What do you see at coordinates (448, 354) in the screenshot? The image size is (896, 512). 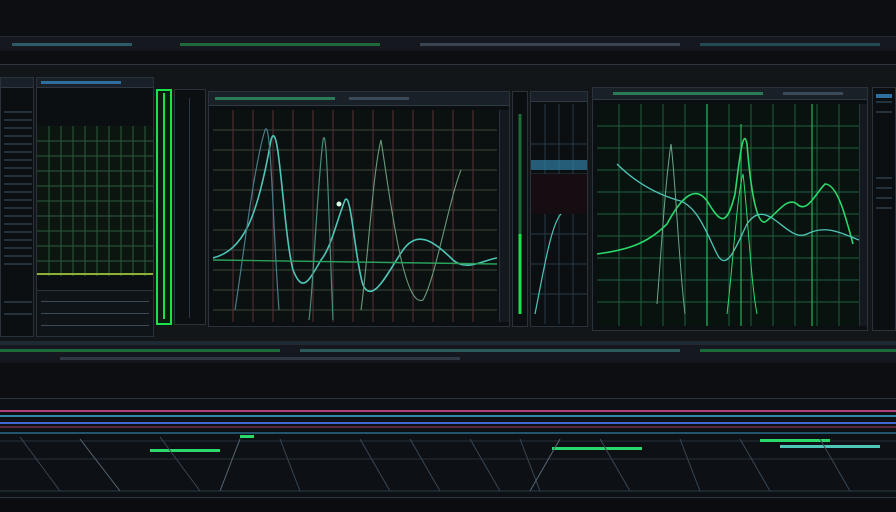 I see `transport-bar` at bounding box center [448, 354].